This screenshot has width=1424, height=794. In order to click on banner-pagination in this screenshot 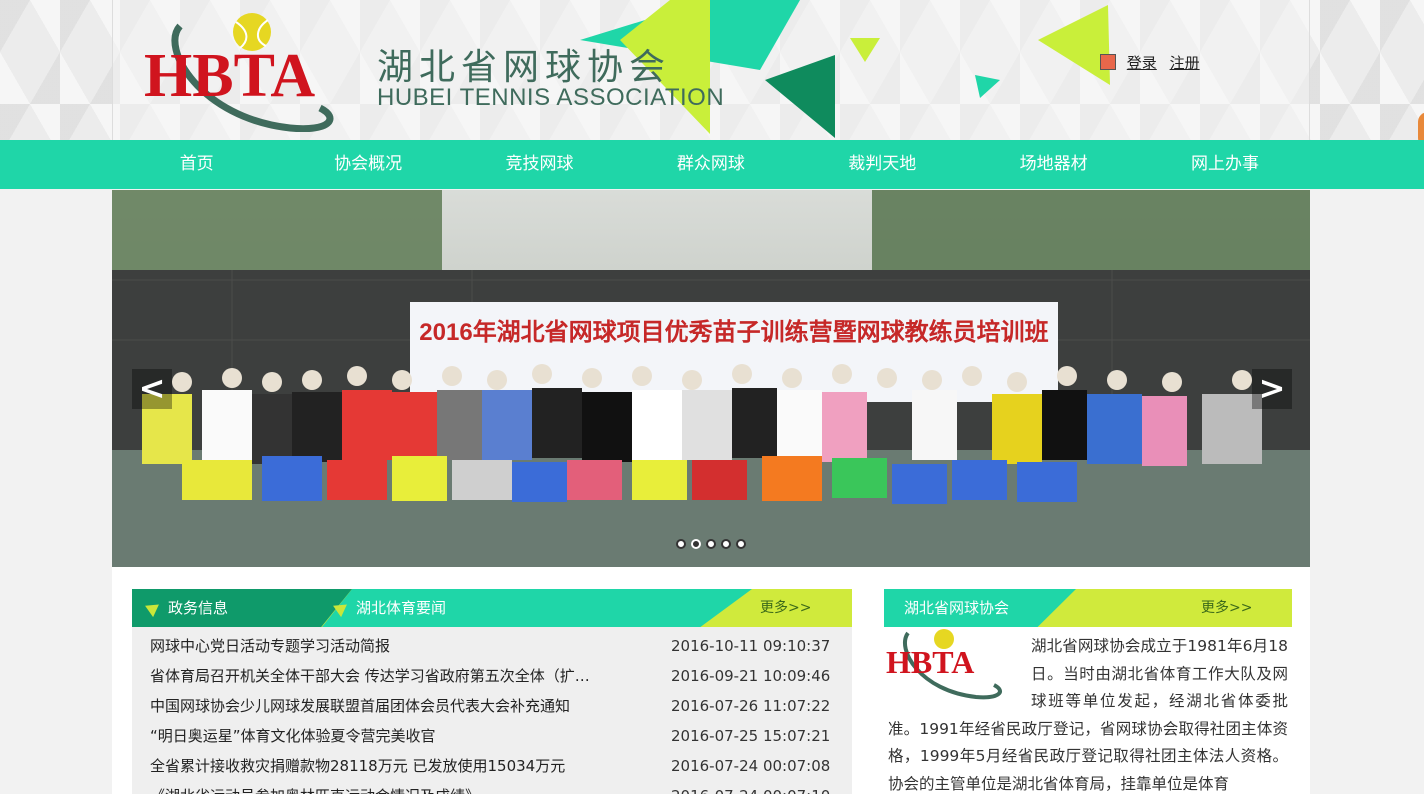, I will do `click(711, 544)`.